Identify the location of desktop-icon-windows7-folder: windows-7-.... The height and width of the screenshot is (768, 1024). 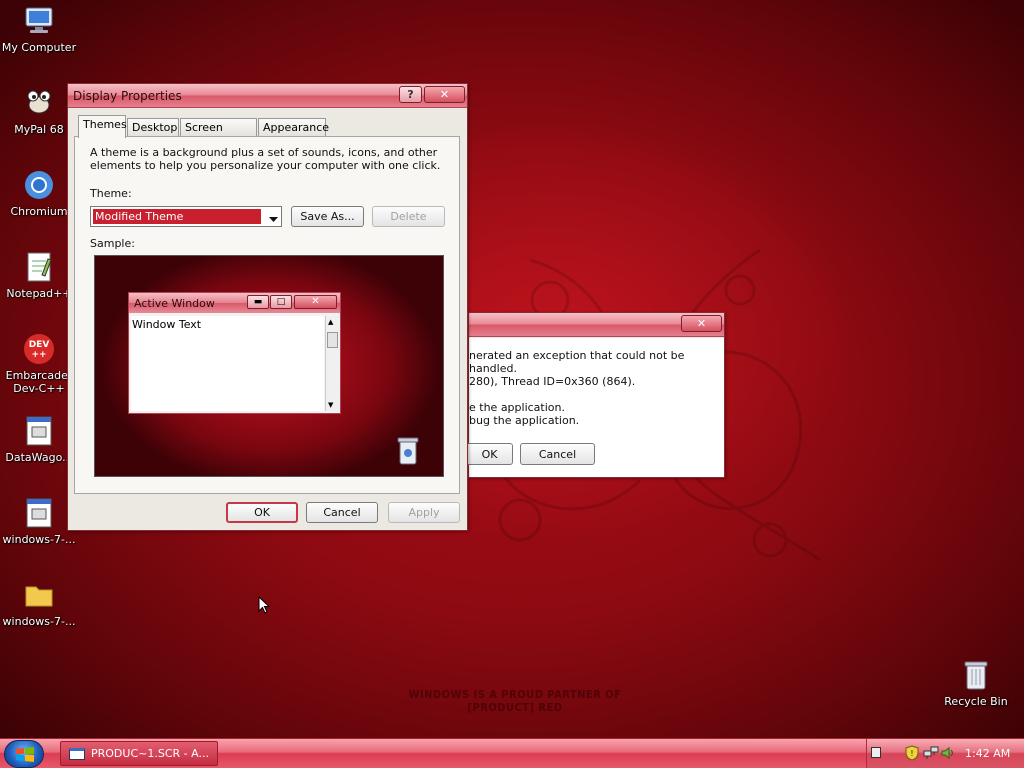
(40, 602).